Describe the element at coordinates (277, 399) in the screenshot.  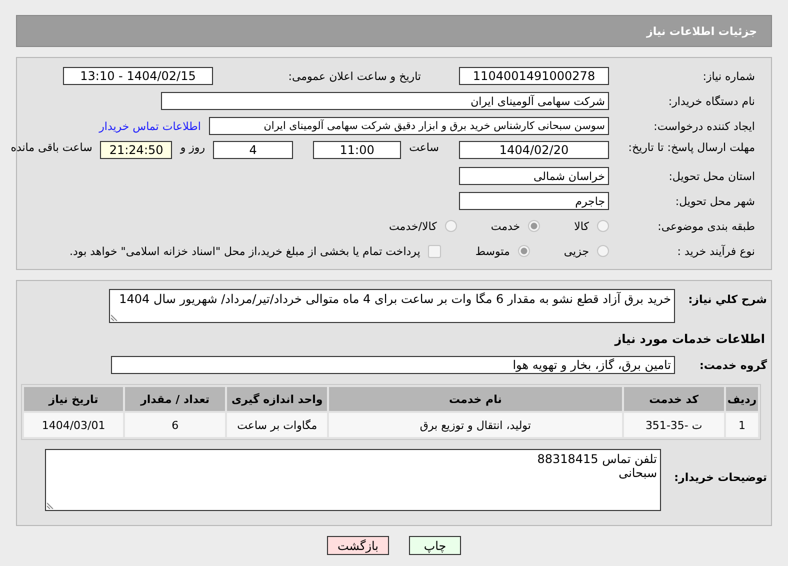
I see `column-header: واحد اندازه گیری` at that location.